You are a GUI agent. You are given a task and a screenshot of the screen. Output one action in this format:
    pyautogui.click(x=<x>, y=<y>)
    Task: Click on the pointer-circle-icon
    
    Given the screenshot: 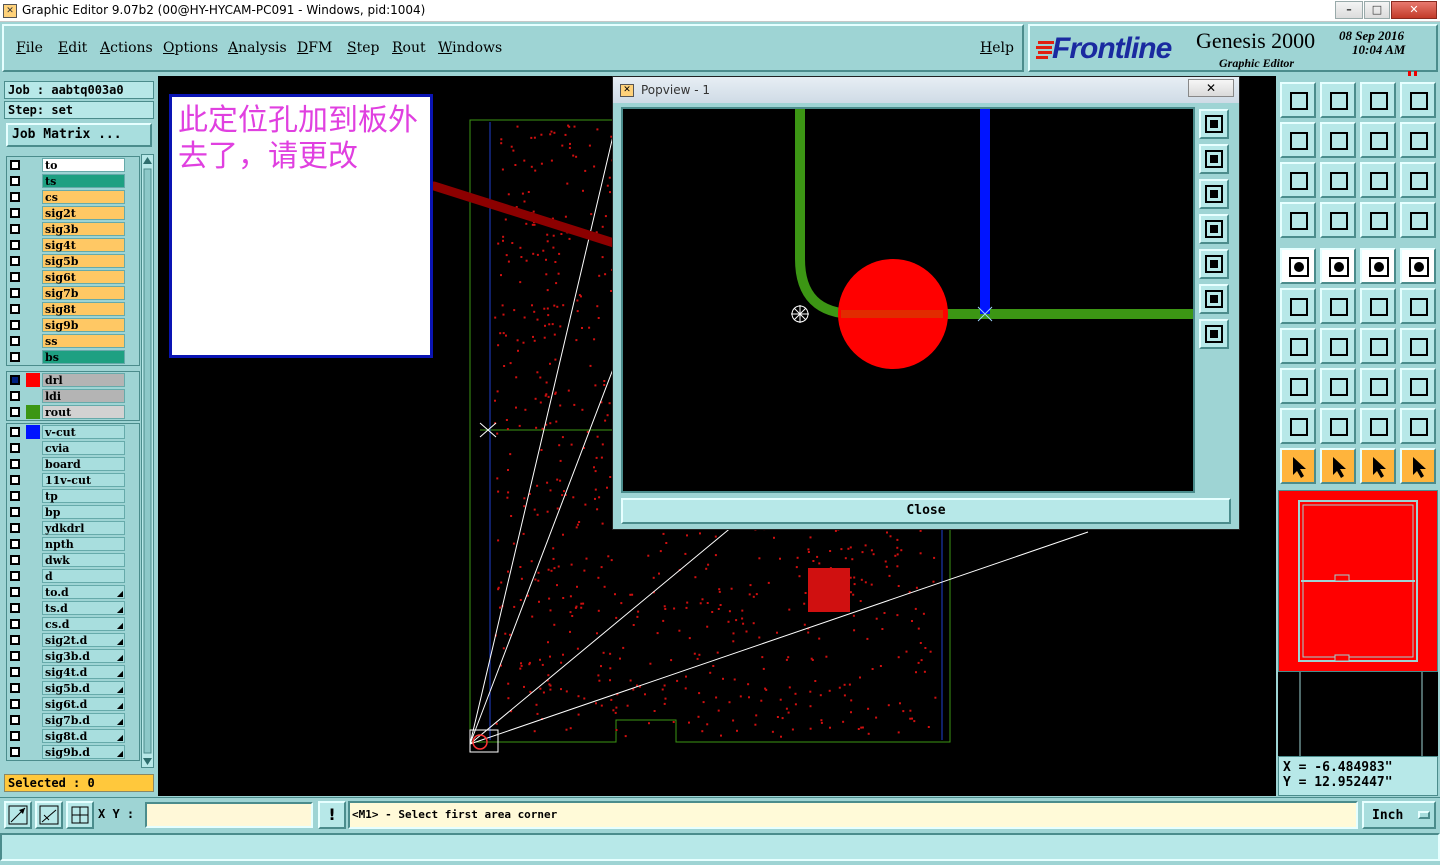 What is the action you would take?
    pyautogui.click(x=1378, y=466)
    